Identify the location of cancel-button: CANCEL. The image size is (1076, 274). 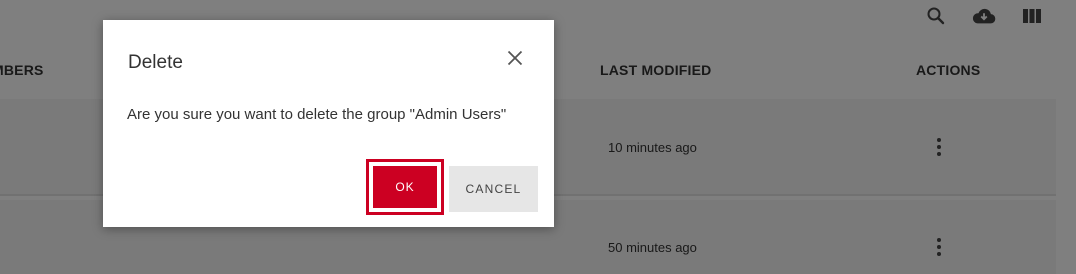
(493, 189).